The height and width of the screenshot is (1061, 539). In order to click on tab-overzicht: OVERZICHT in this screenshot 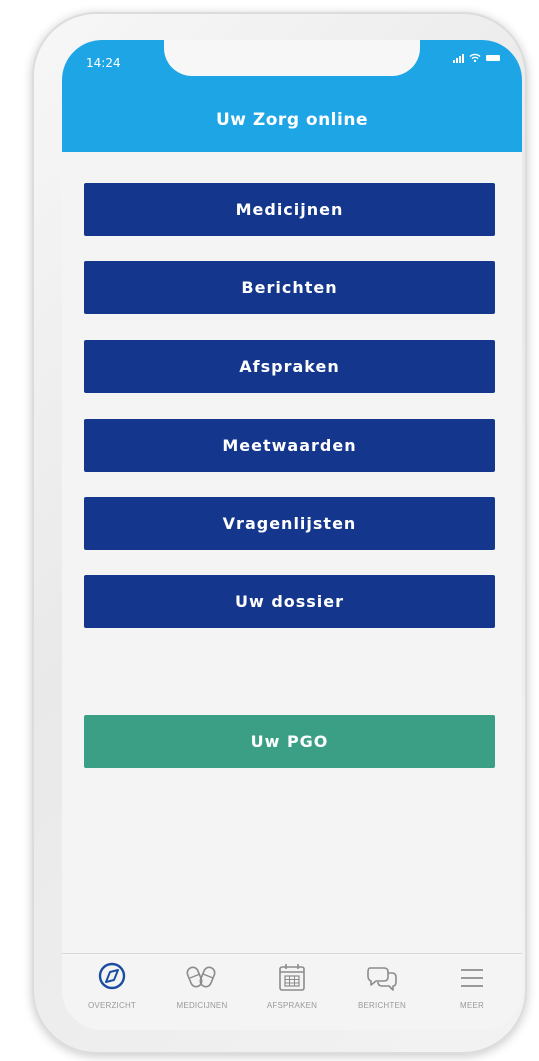, I will do `click(112, 992)`.